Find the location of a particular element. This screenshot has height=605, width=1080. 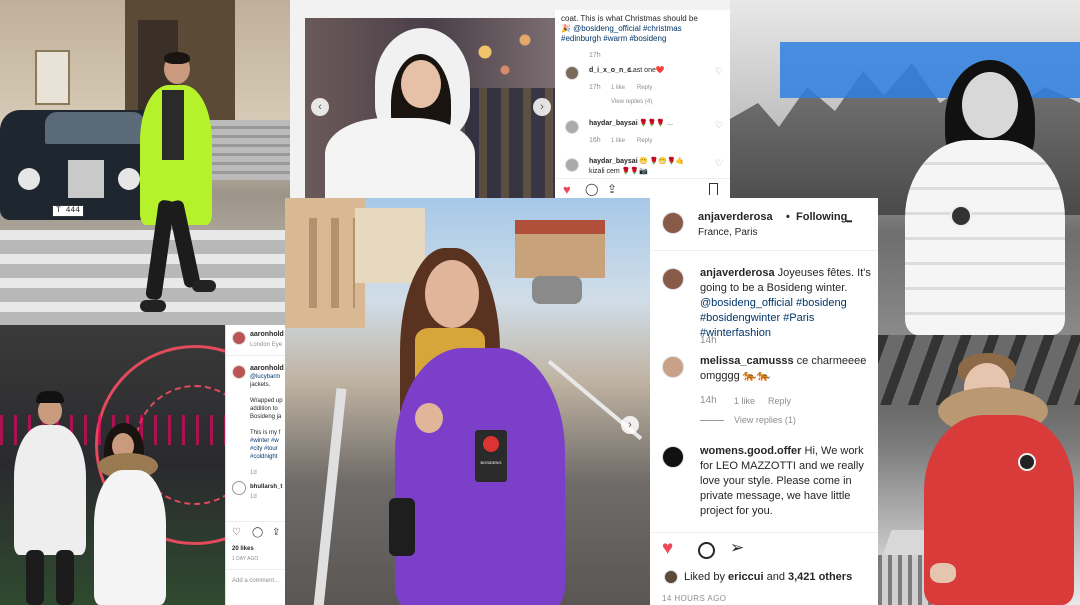

building-left-windows is located at coordinates (325, 263).